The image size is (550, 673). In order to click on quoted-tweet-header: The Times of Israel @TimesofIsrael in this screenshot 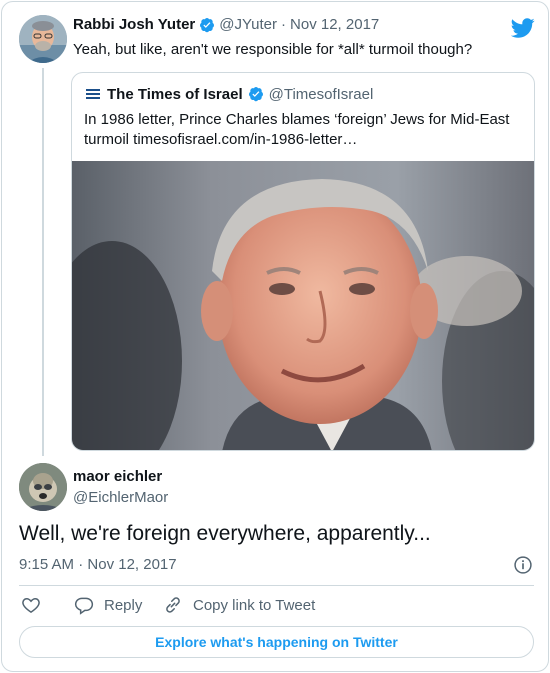, I will do `click(228, 94)`.